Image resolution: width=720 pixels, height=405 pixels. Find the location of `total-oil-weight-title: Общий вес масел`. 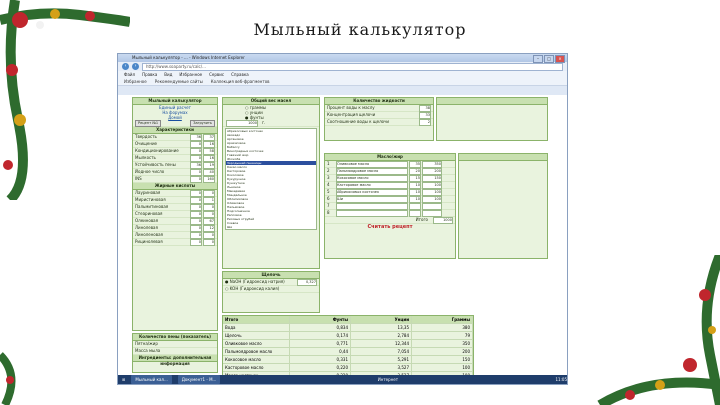

total-oil-weight-title: Общий вес масел is located at coordinates (271, 101).